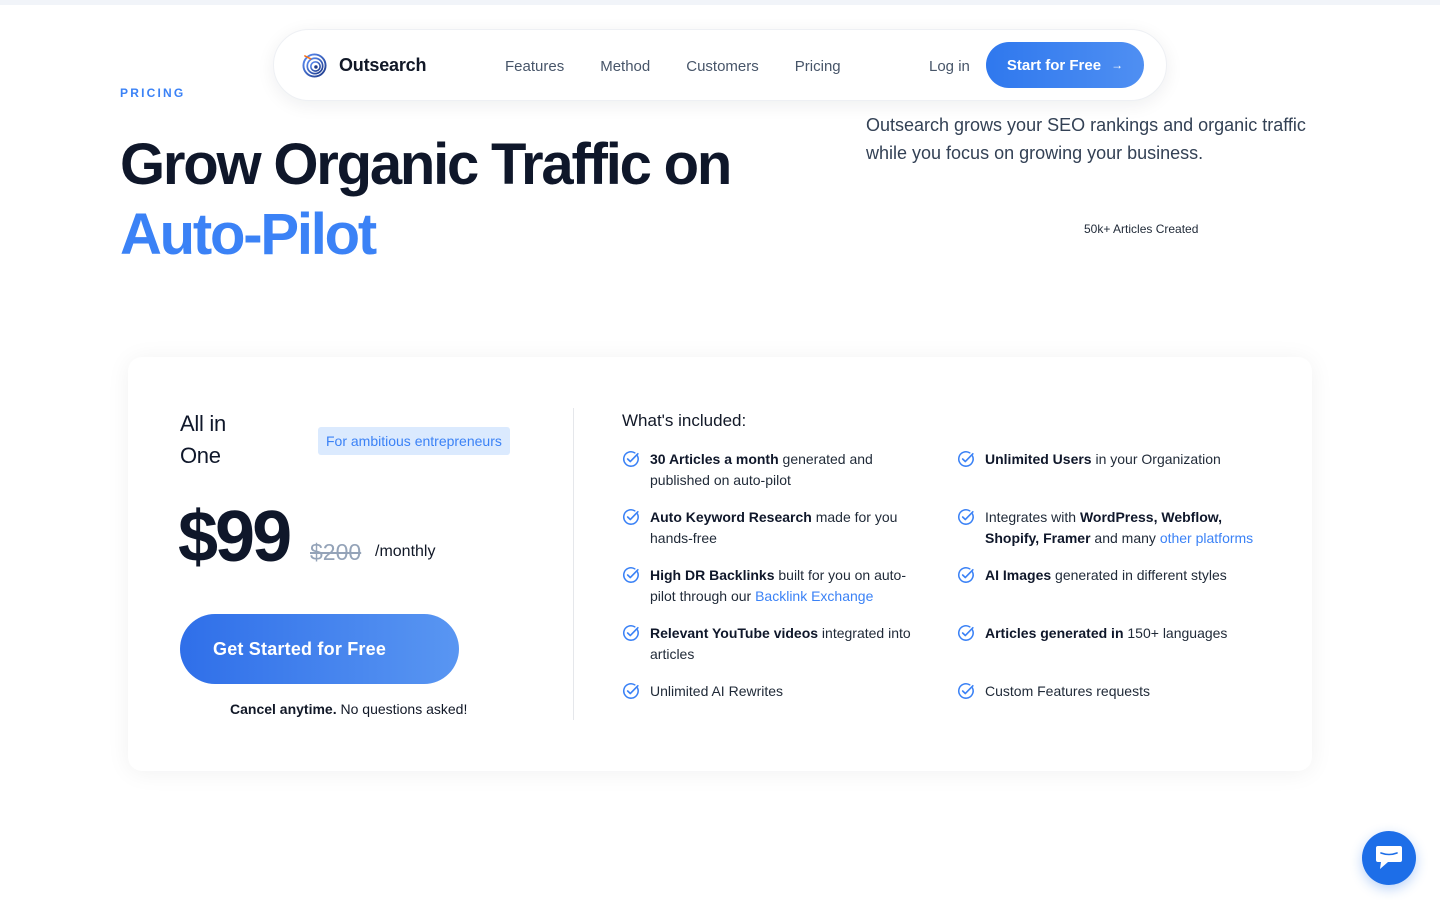 This screenshot has width=1440, height=900. I want to click on feature-bold: AI Images, so click(1018, 575).